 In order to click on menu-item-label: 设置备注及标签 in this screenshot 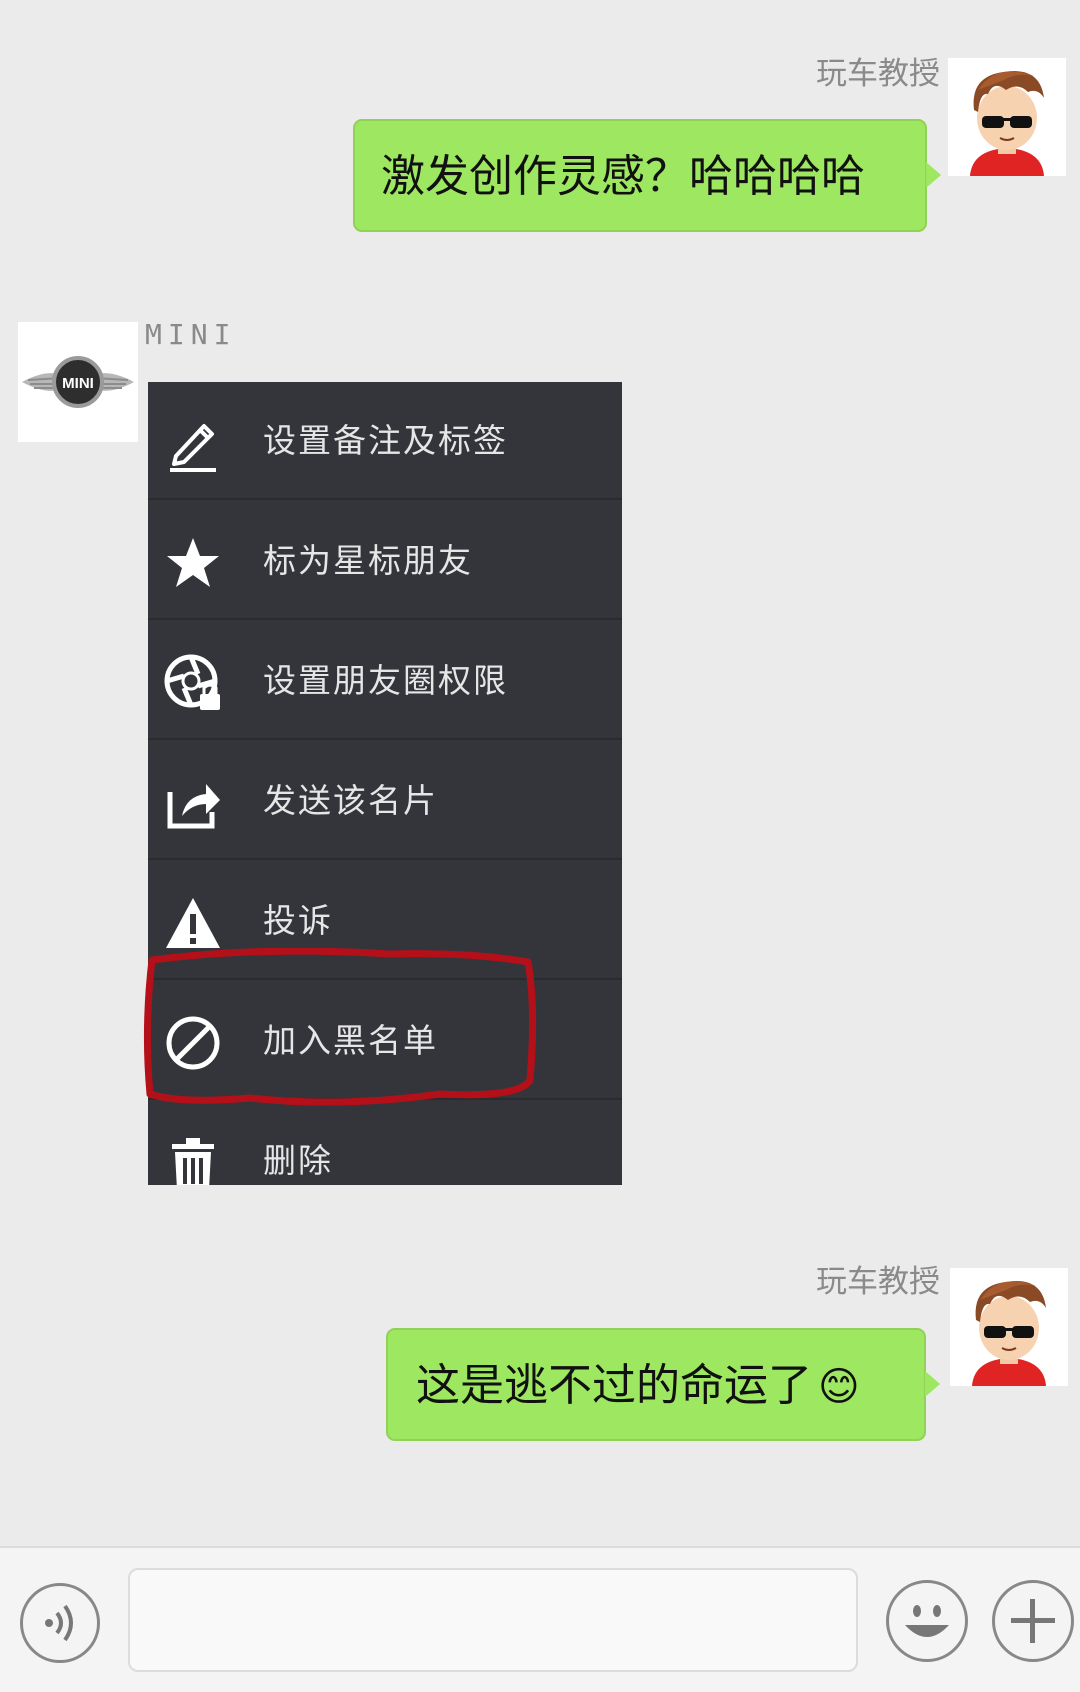, I will do `click(385, 440)`.